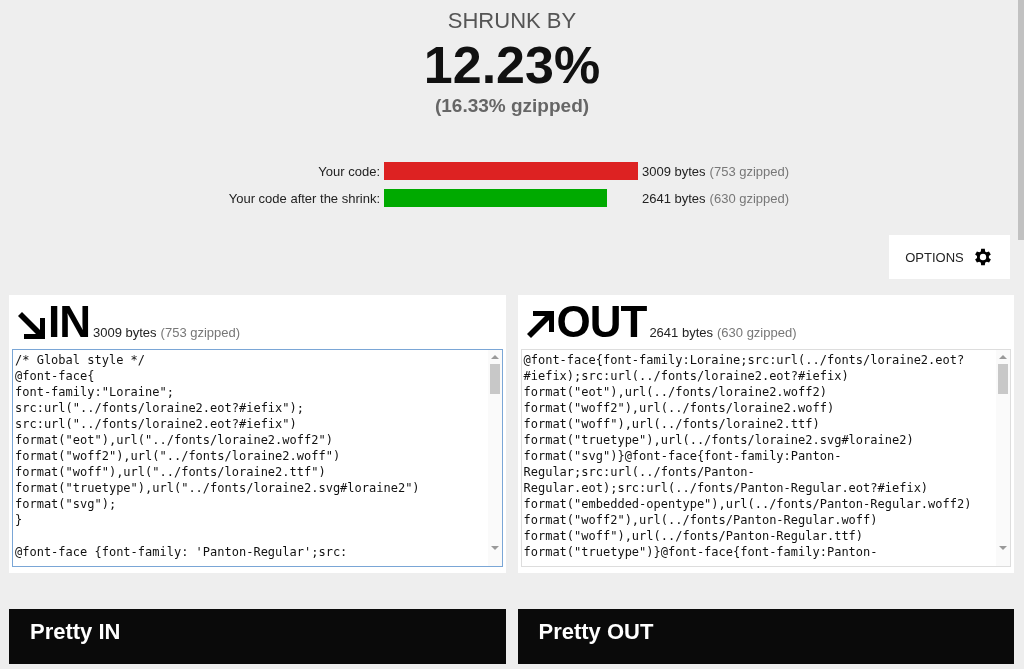 The width and height of the screenshot is (1024, 669). Describe the element at coordinates (512, 65) in the screenshot. I see `shrink-percent: 12.23%` at that location.